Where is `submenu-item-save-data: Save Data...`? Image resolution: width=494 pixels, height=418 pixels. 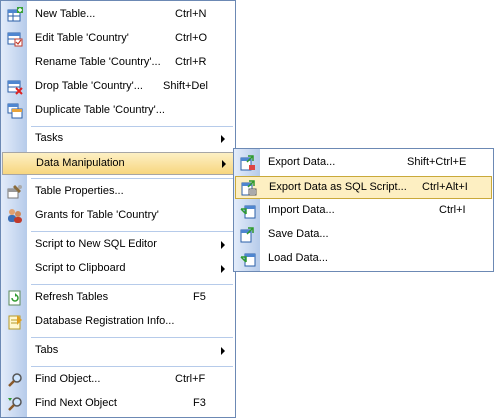 submenu-item-save-data: Save Data... is located at coordinates (363, 235).